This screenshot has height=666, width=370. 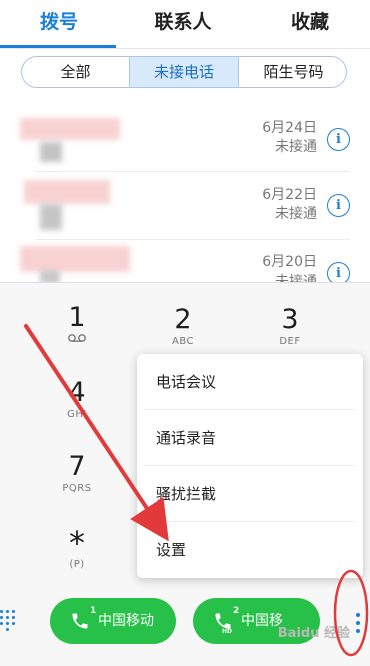 I want to click on key-digit: 2, so click(x=183, y=319).